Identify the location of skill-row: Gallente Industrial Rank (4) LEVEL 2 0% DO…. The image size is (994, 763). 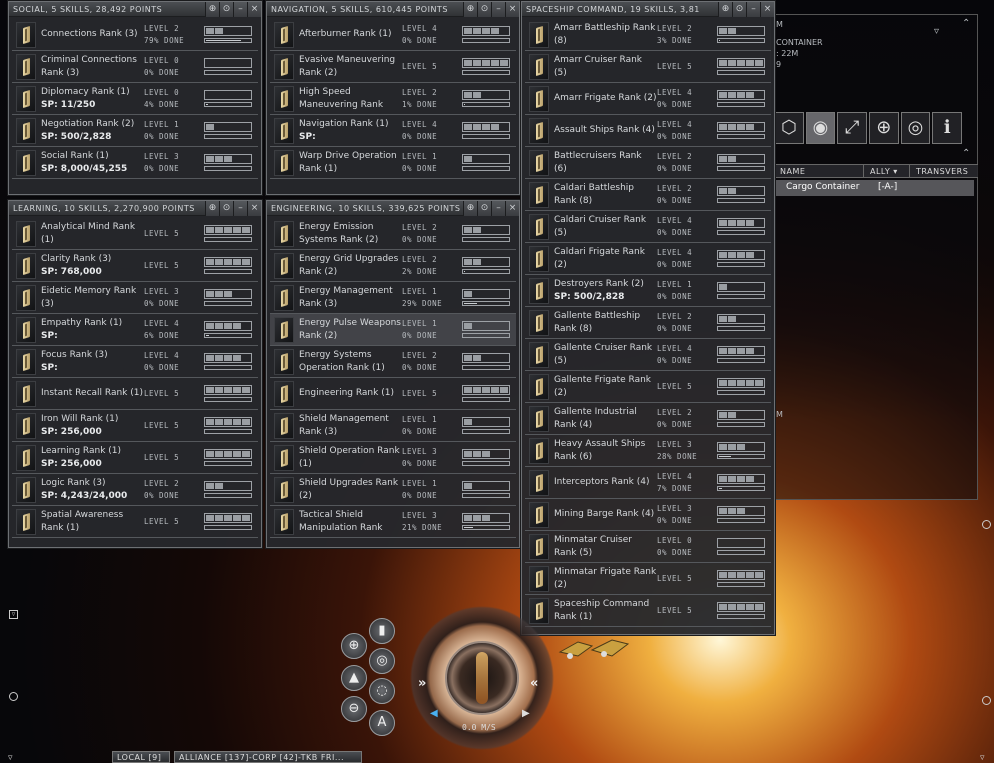
(648, 419).